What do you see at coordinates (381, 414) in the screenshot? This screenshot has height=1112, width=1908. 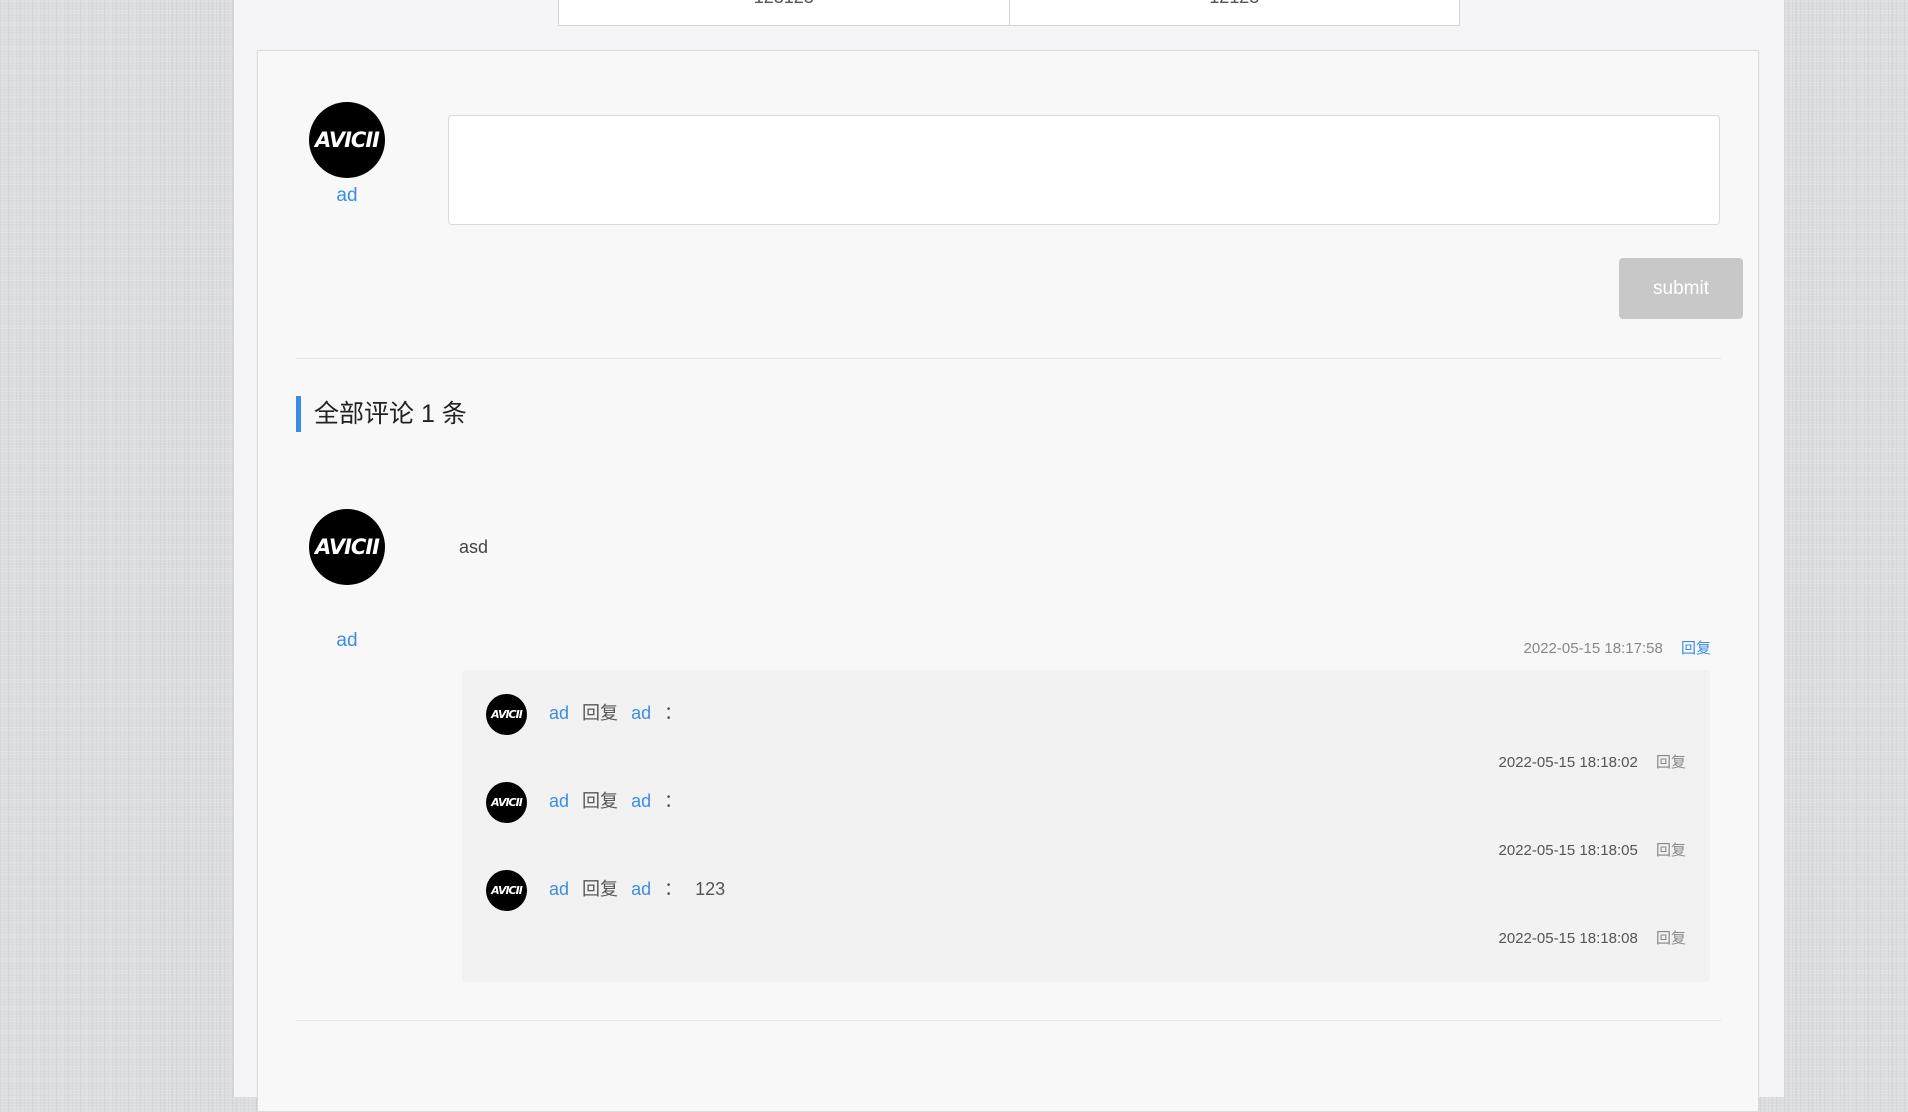 I see `comments-count-title: 全部评论 1 条` at bounding box center [381, 414].